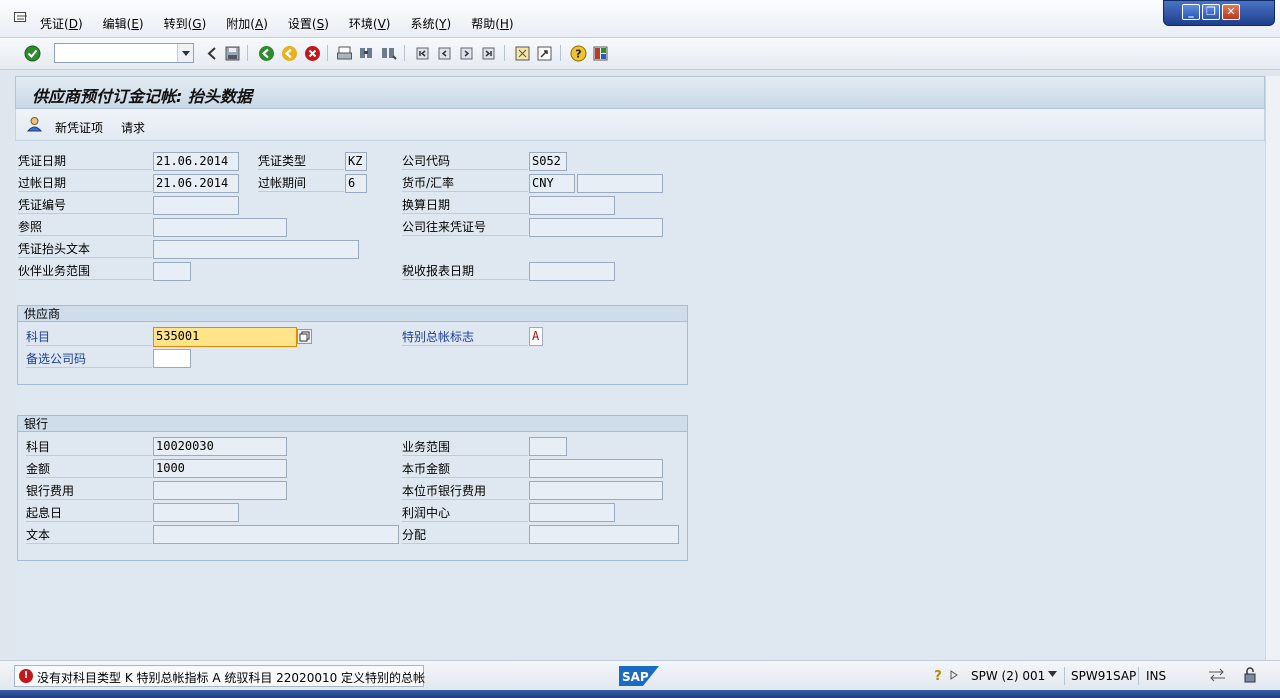 This screenshot has height=698, width=1280. What do you see at coordinates (172, 271) in the screenshot?
I see `partner-ba-field` at bounding box center [172, 271].